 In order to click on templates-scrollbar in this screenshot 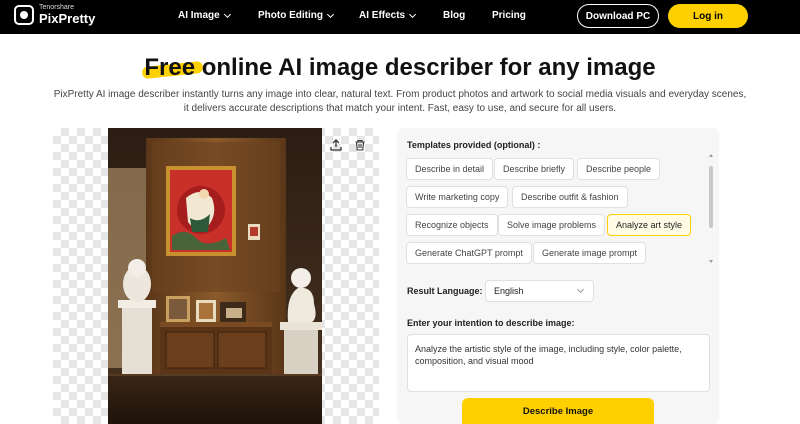, I will do `click(711, 210)`.